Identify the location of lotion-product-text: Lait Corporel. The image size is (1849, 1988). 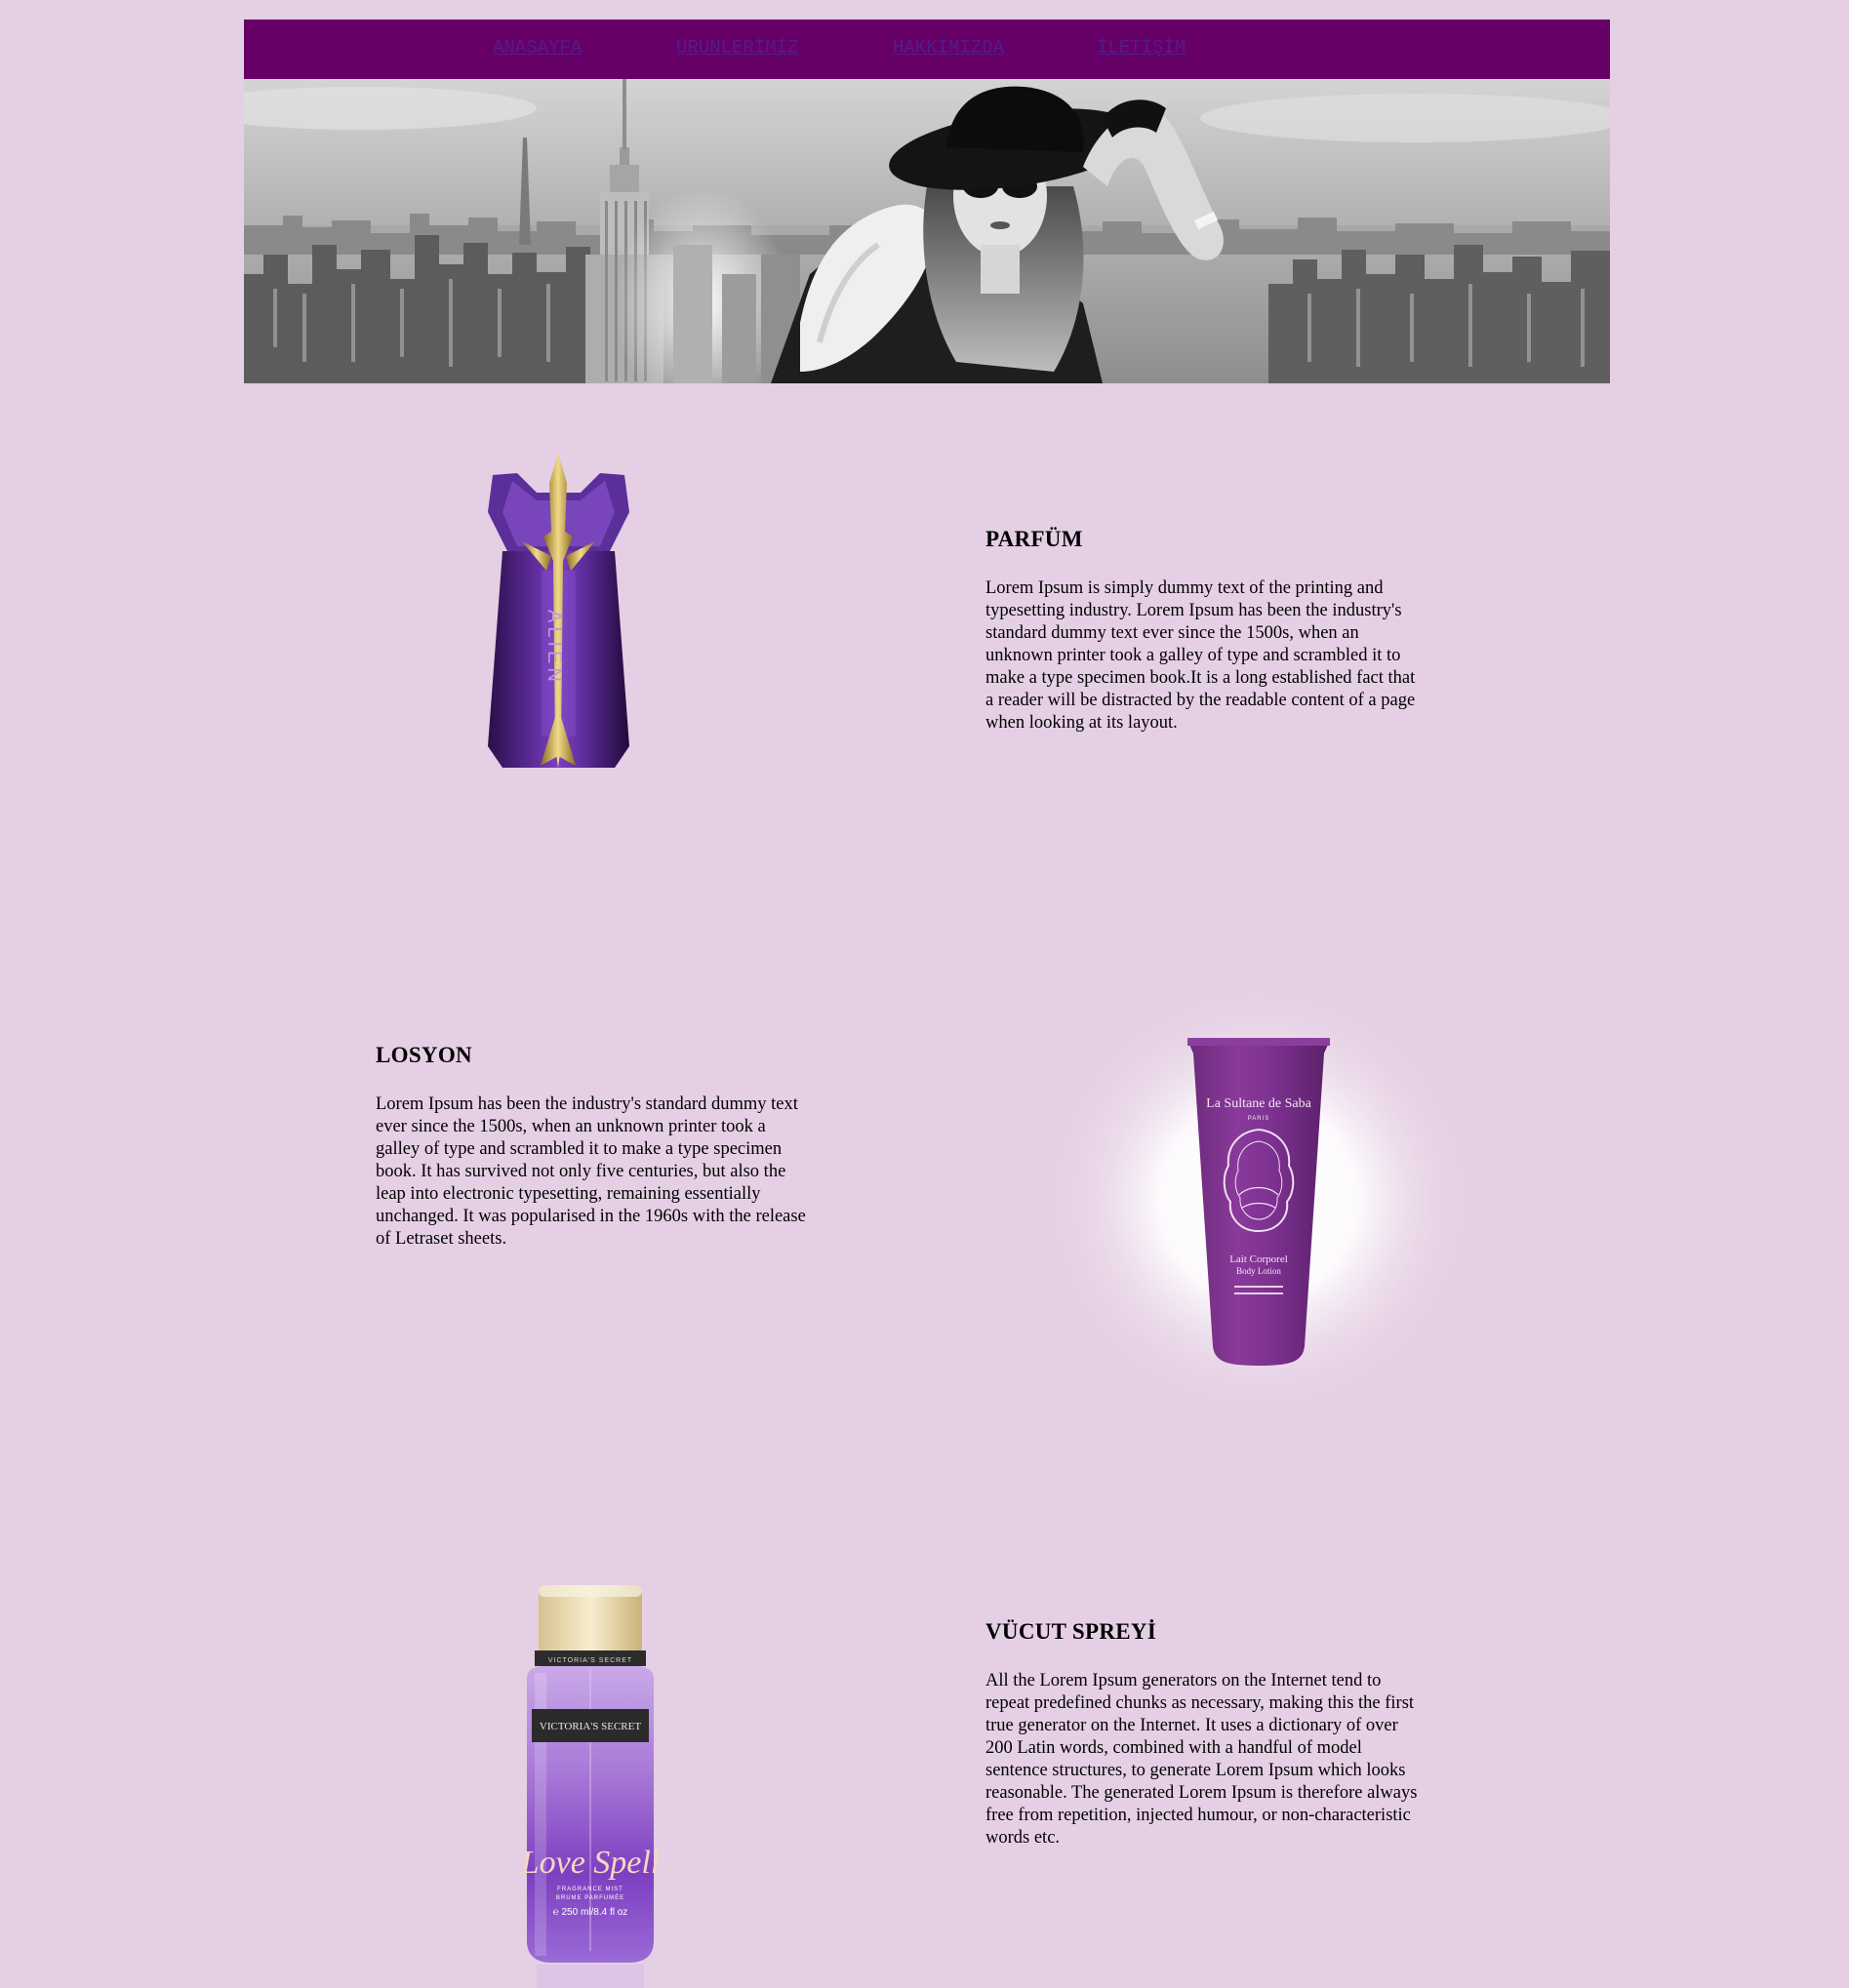
(1258, 1259).